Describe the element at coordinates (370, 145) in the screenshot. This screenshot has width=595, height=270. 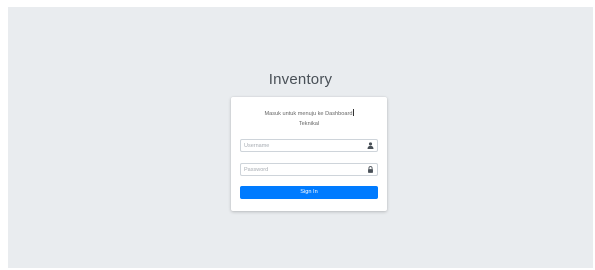
I see `user-icon` at that location.